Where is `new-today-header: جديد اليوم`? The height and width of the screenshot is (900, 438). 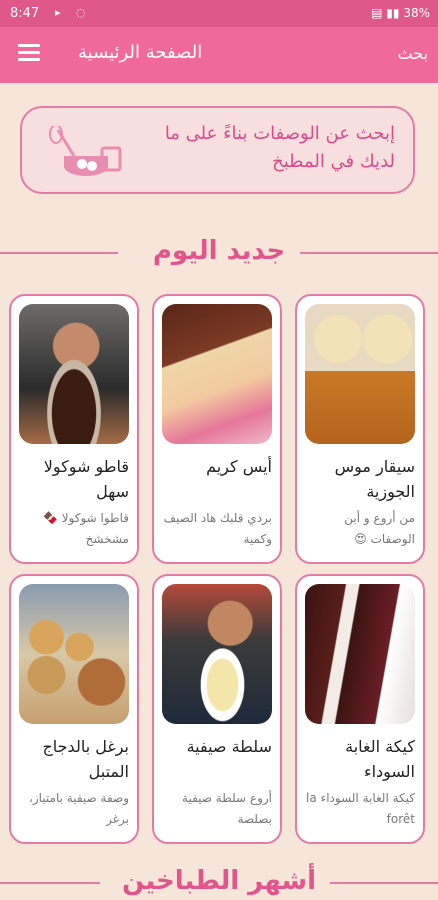 new-today-header: جديد اليوم is located at coordinates (219, 253).